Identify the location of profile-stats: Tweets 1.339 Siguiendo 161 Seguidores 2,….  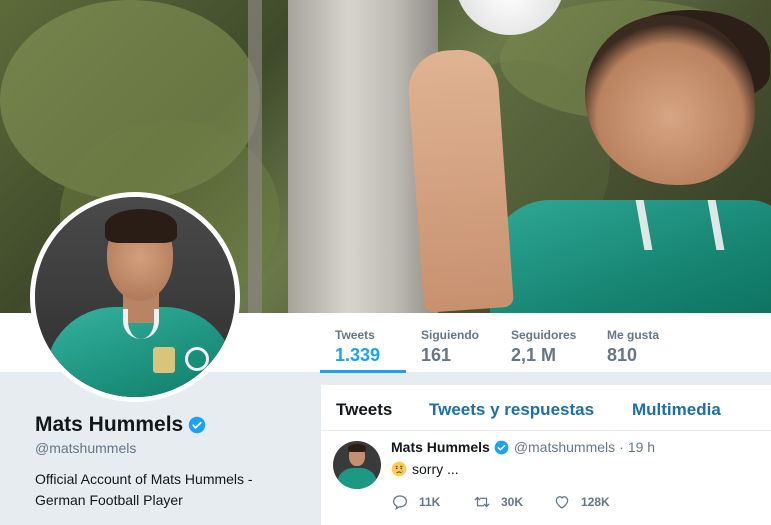
(499, 343).